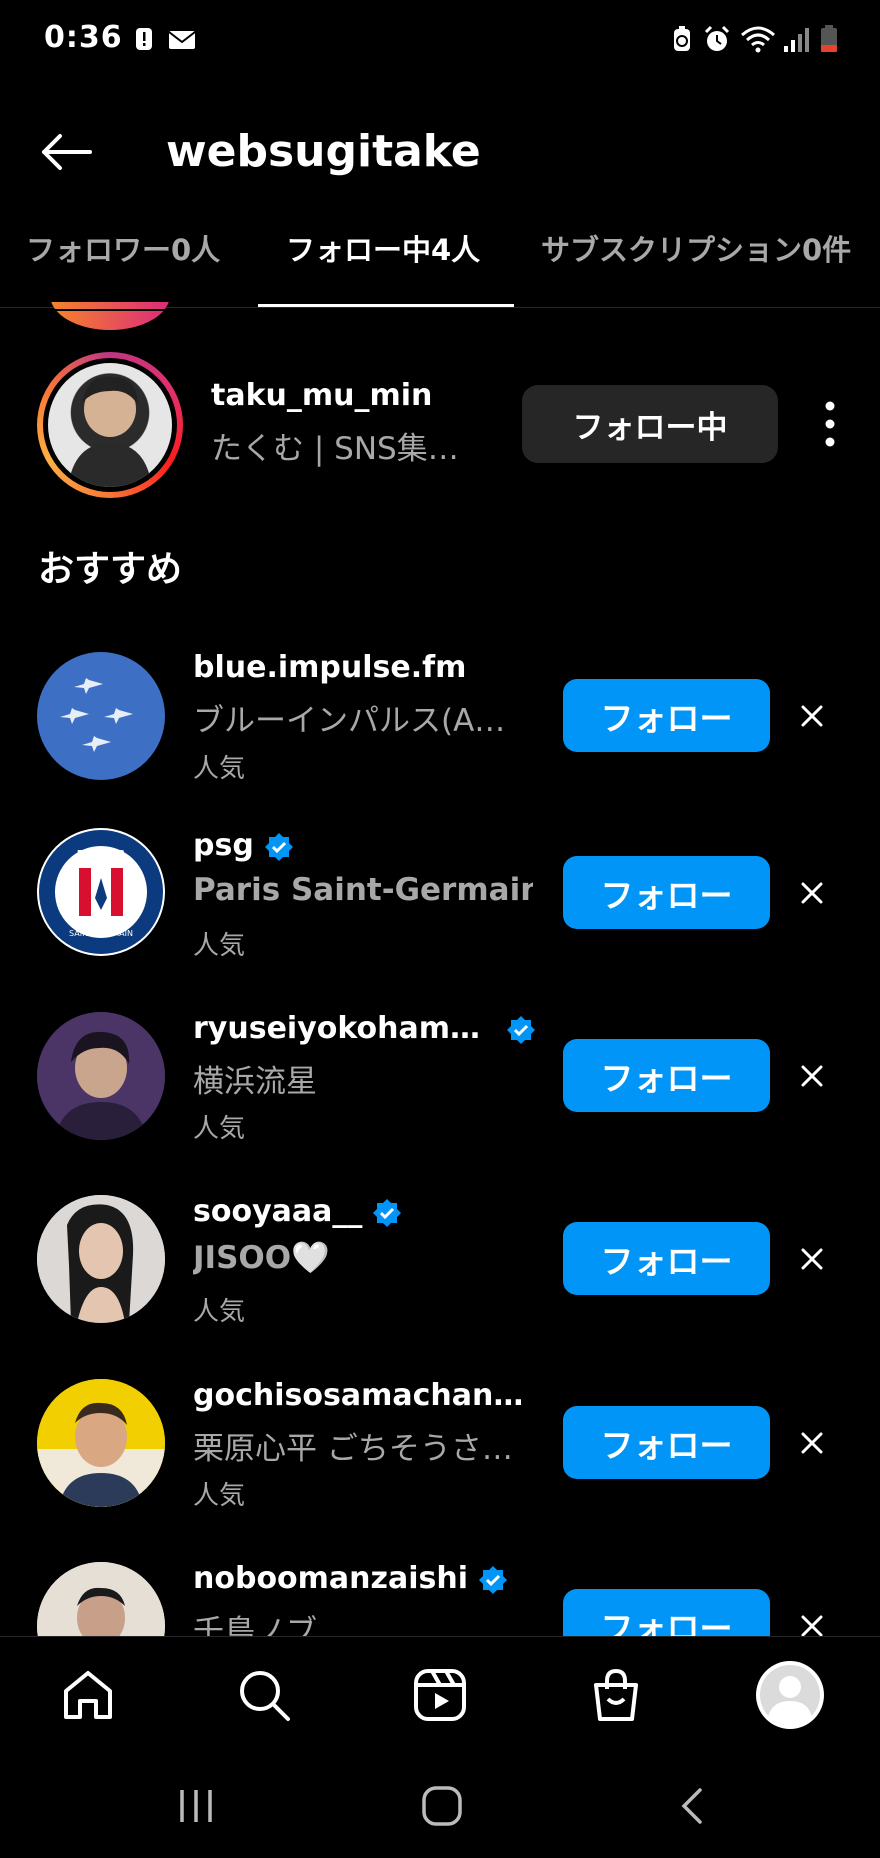 Image resolution: width=880 pixels, height=1858 pixels. I want to click on recent-apps-button, so click(196, 1806).